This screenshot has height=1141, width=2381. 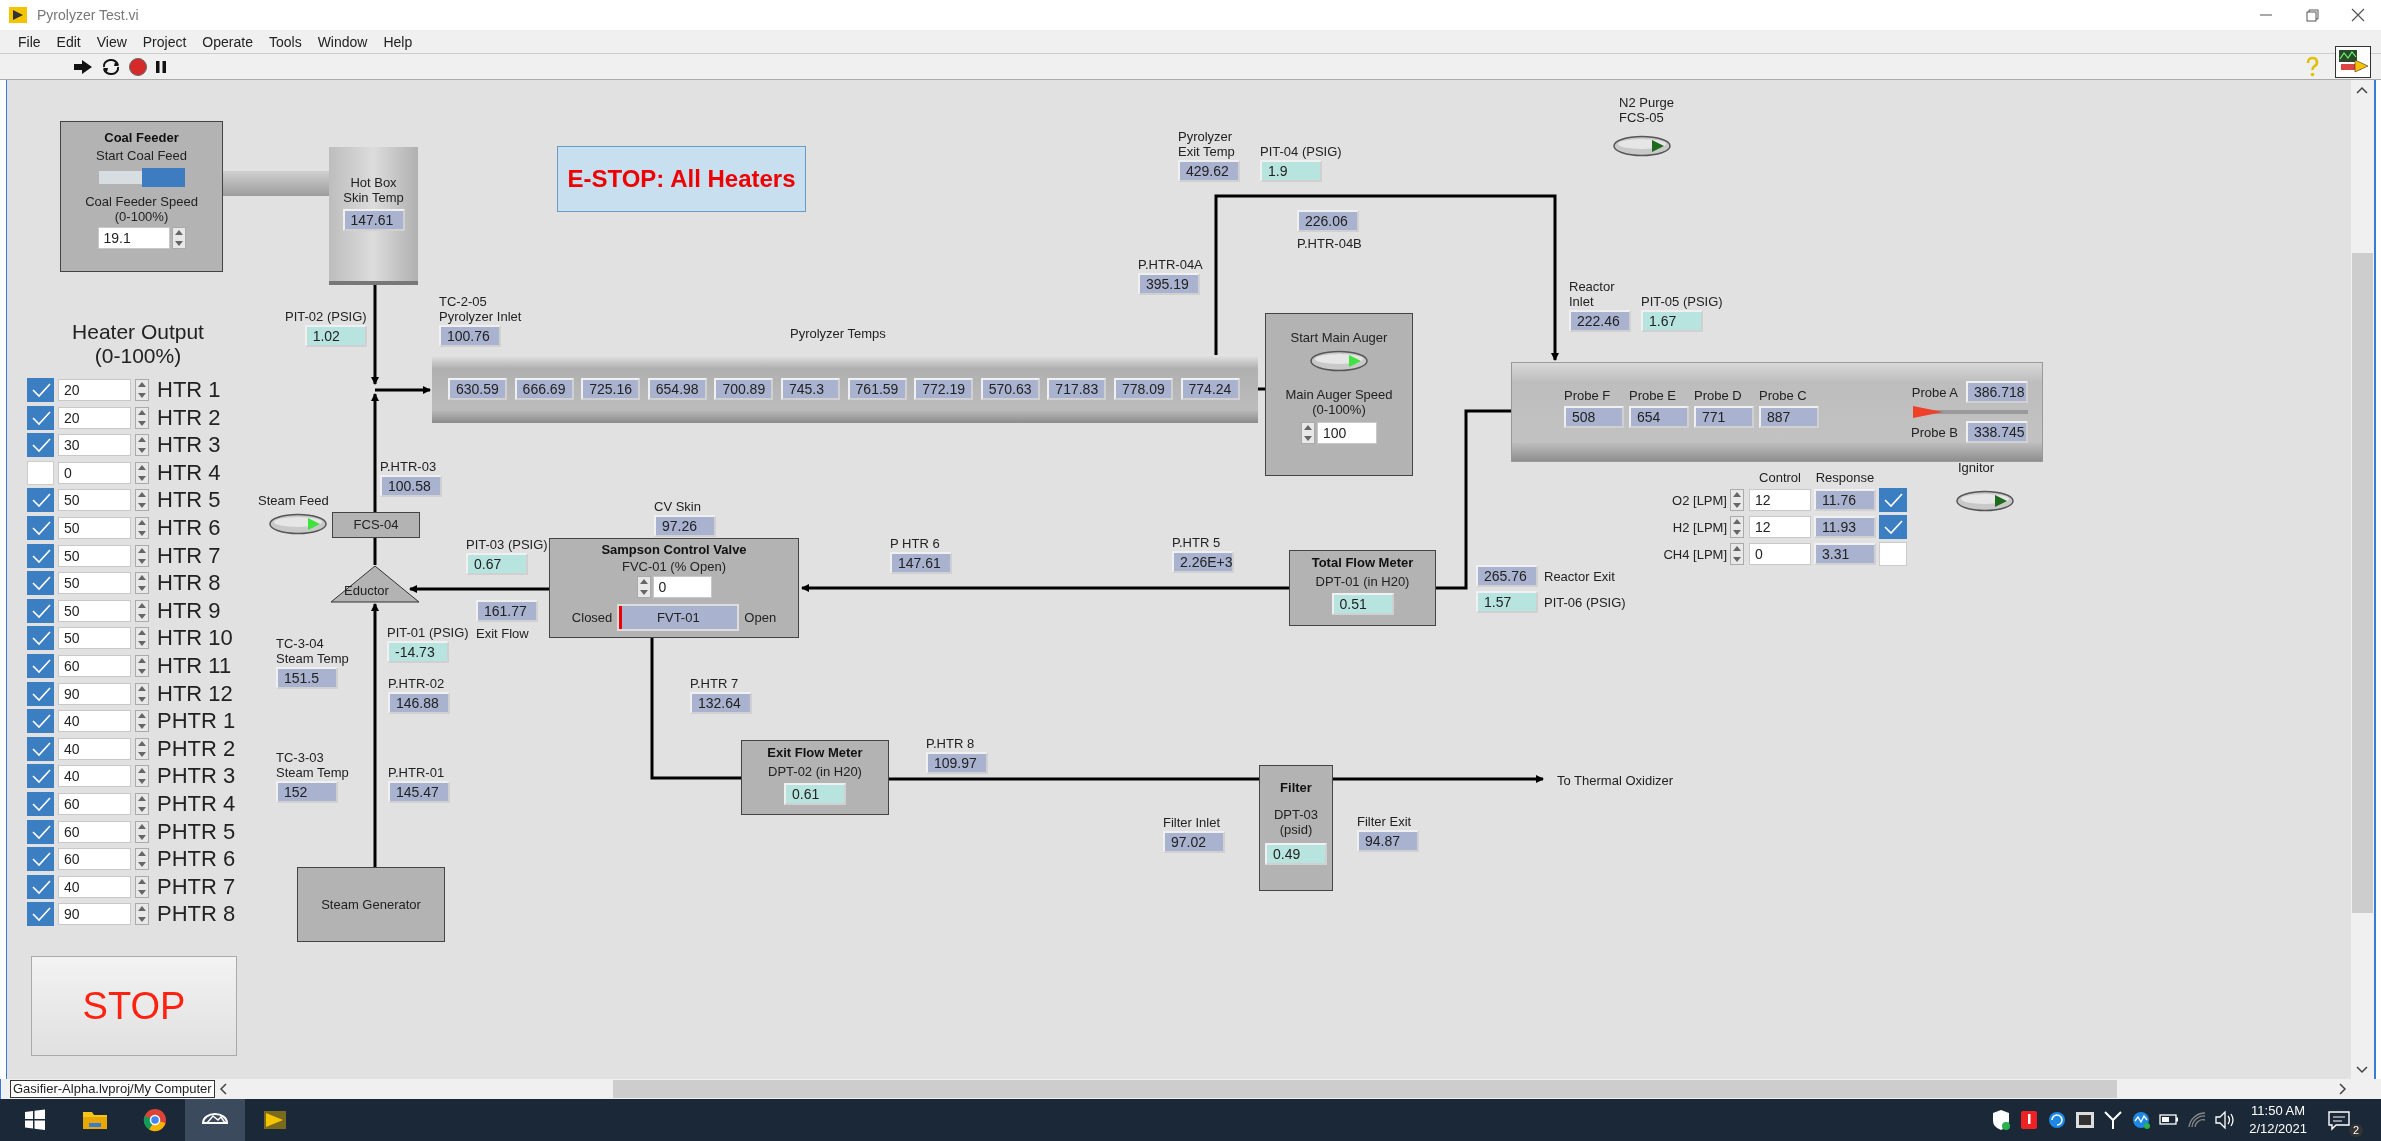 I want to click on value-display: 151.5, so click(x=307, y=678).